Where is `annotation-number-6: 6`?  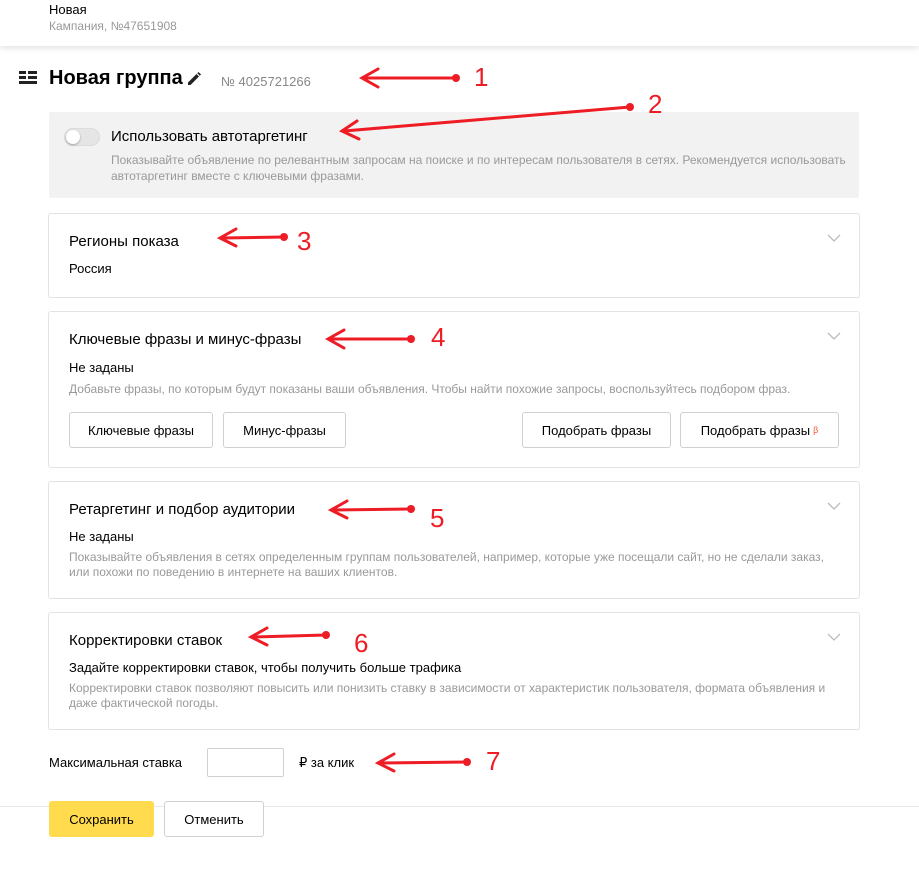 annotation-number-6: 6 is located at coordinates (361, 643).